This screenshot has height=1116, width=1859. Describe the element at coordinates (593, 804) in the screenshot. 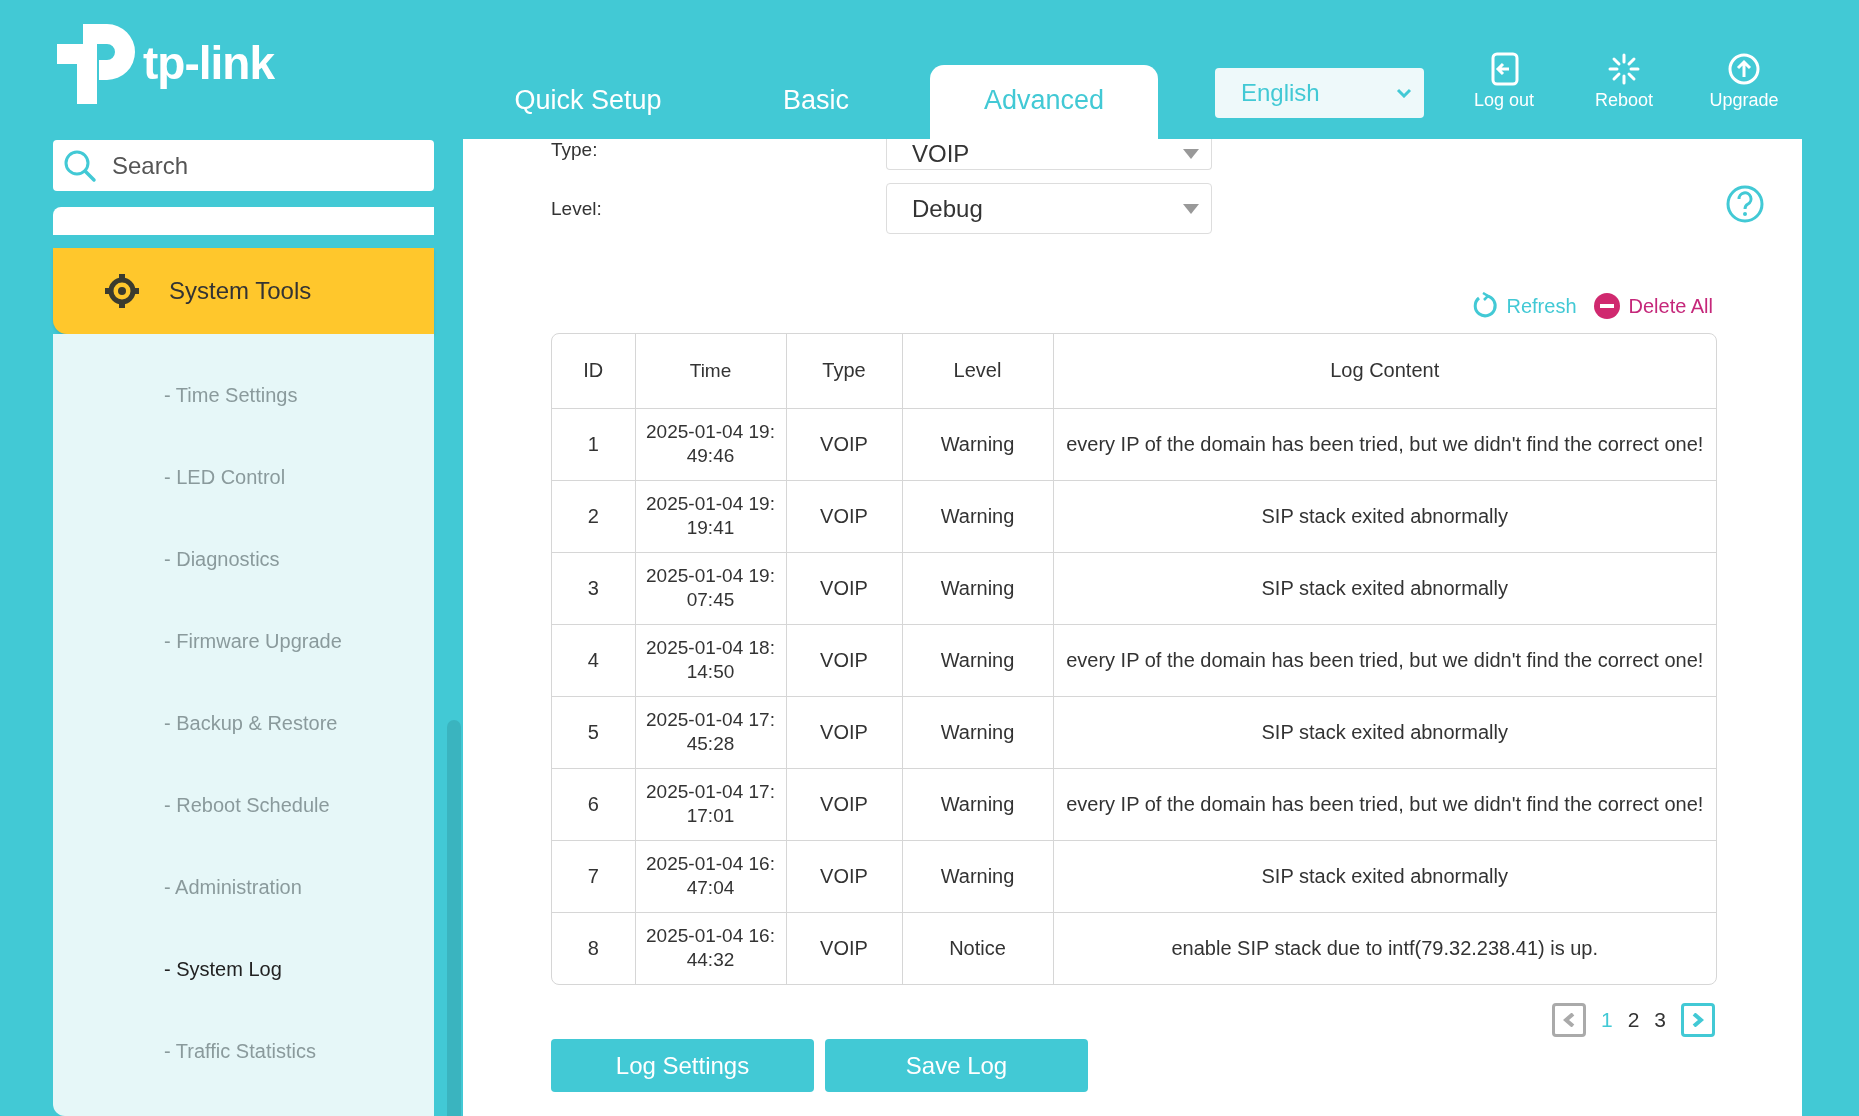

I see `table-cell: 6` at that location.